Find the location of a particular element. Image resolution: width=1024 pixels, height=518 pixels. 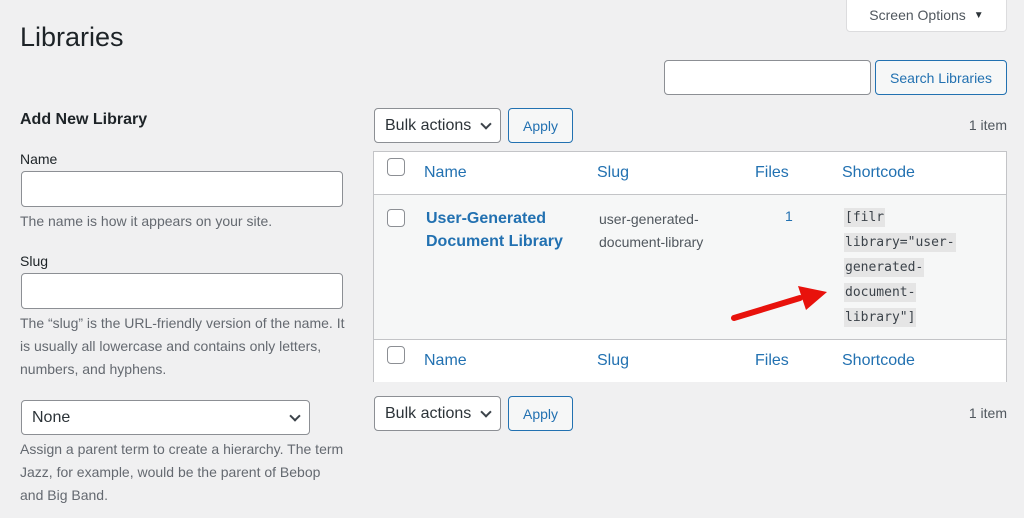

add-new-library-heading: Add New Library is located at coordinates (84, 119).